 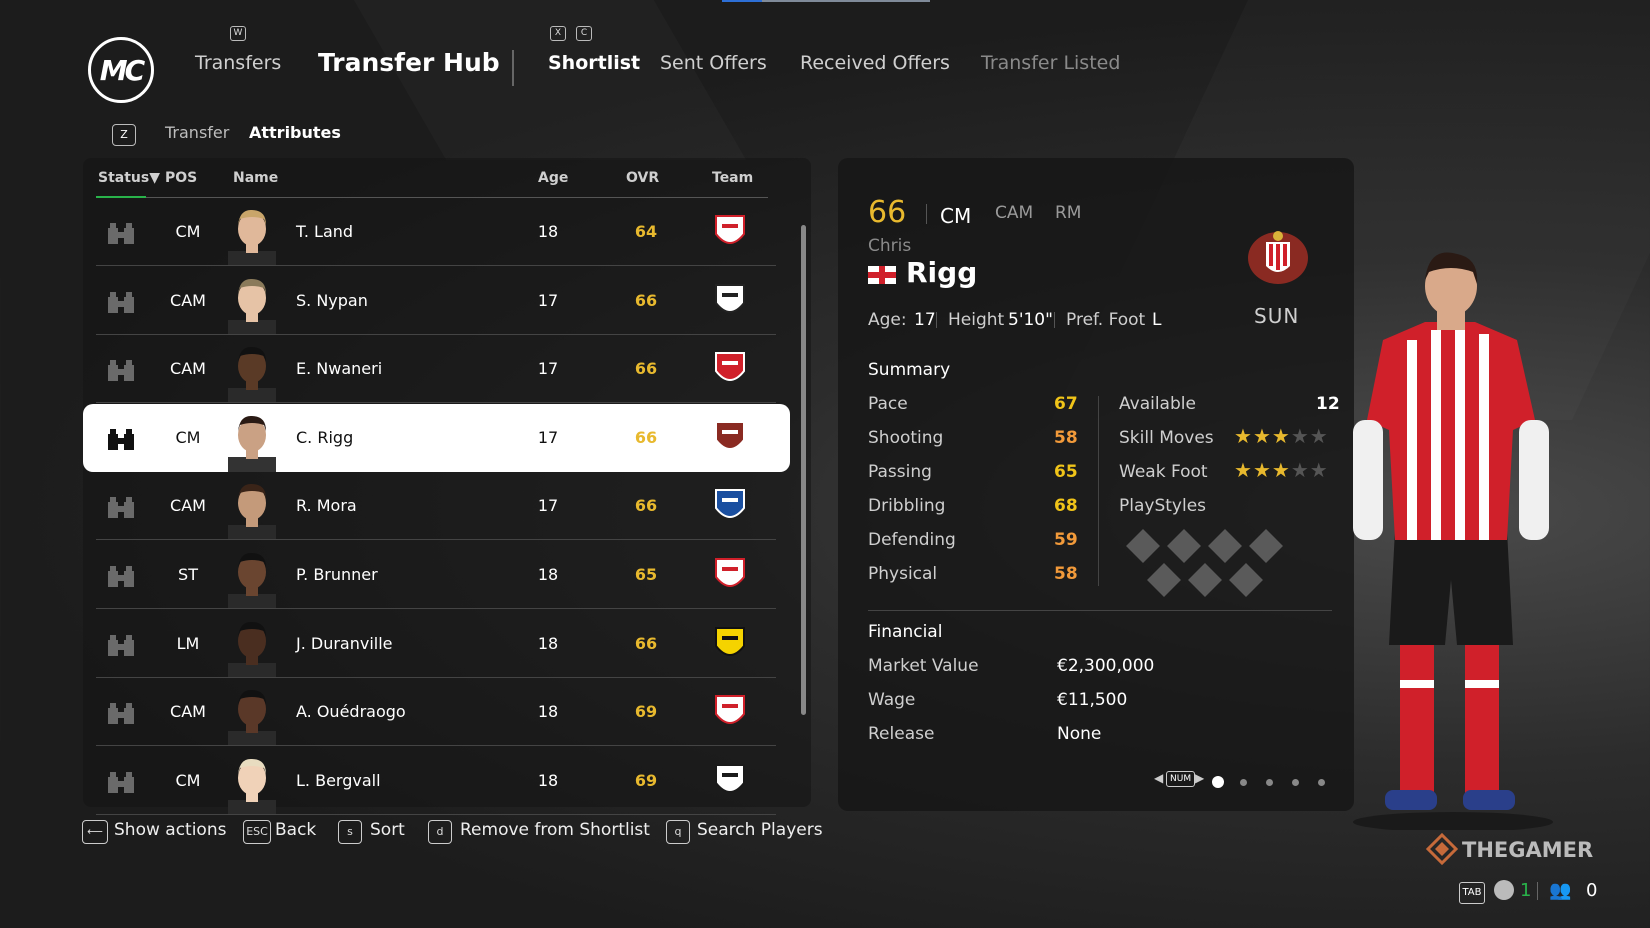 I want to click on tottenham-crest-icon, so click(x=730, y=778).